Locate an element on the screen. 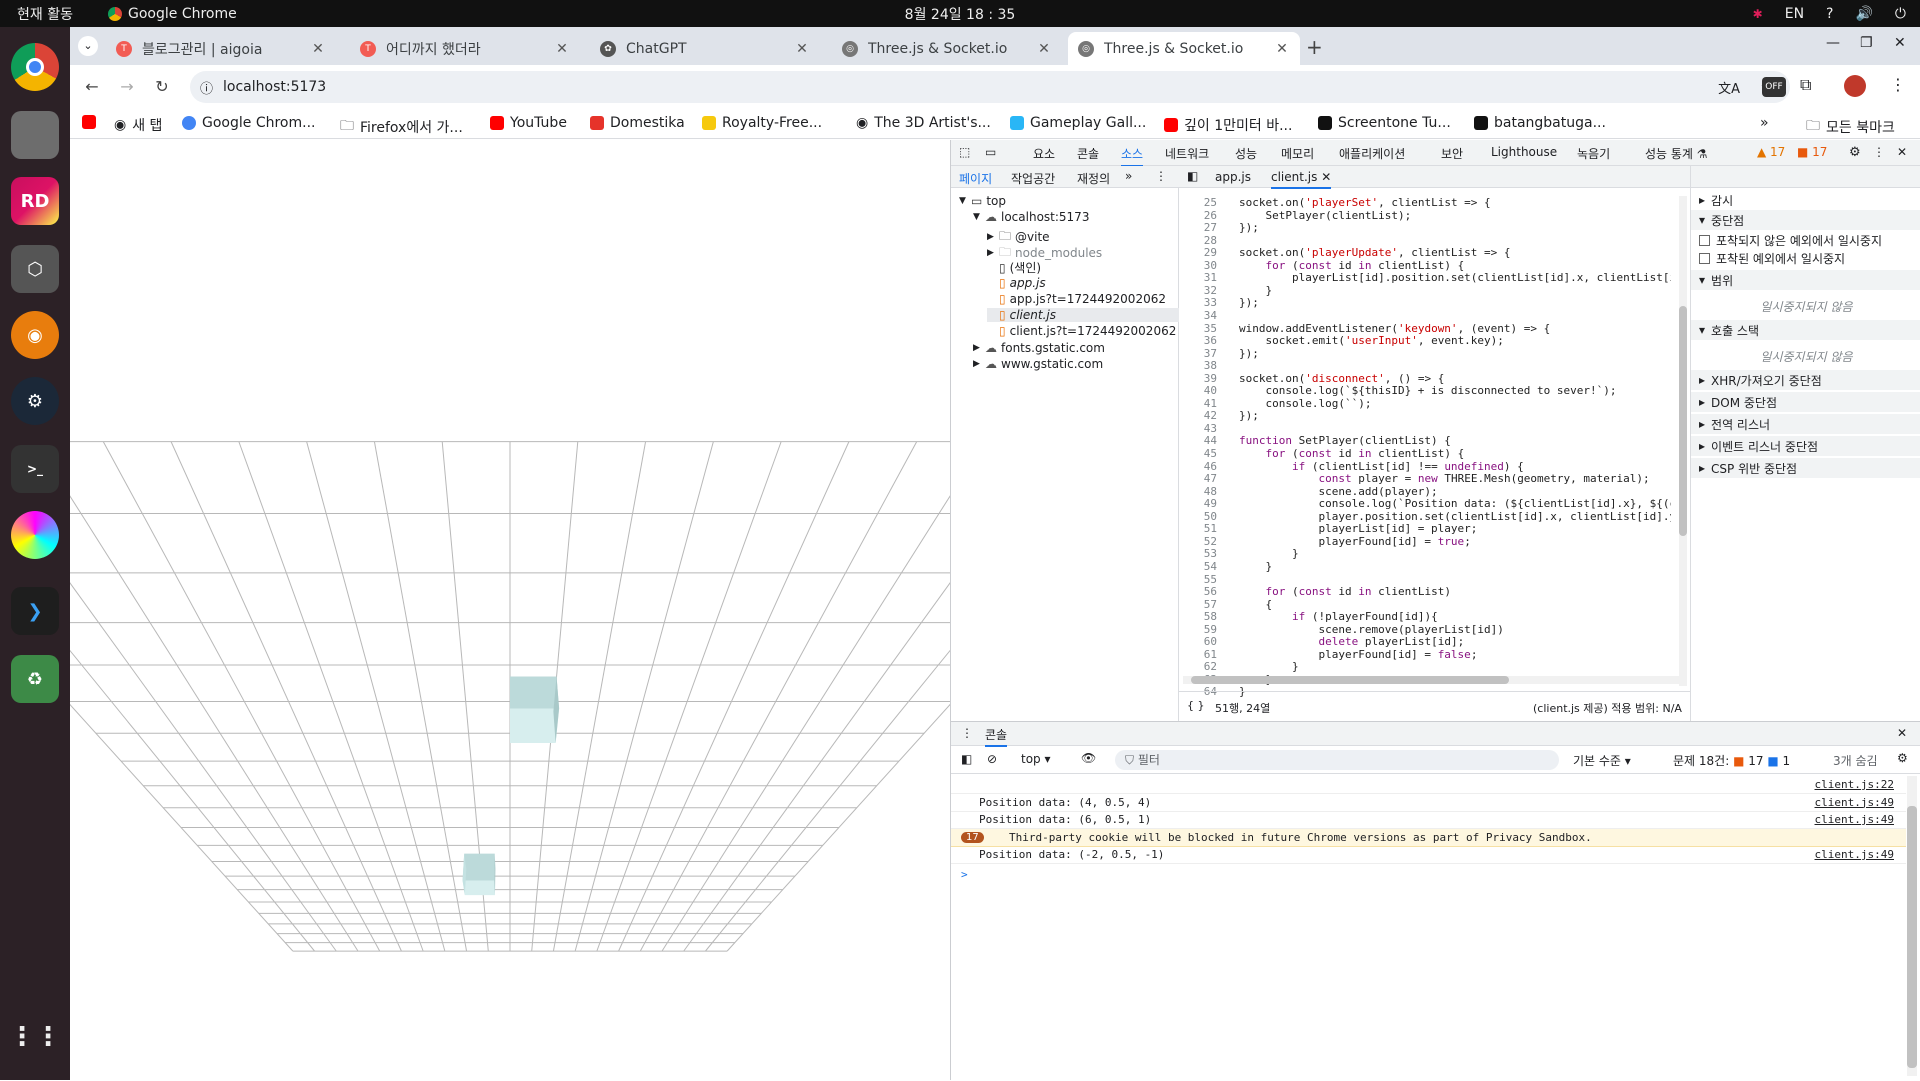 The image size is (1920, 1081). pretty-print-icon: { } is located at coordinates (1196, 705).